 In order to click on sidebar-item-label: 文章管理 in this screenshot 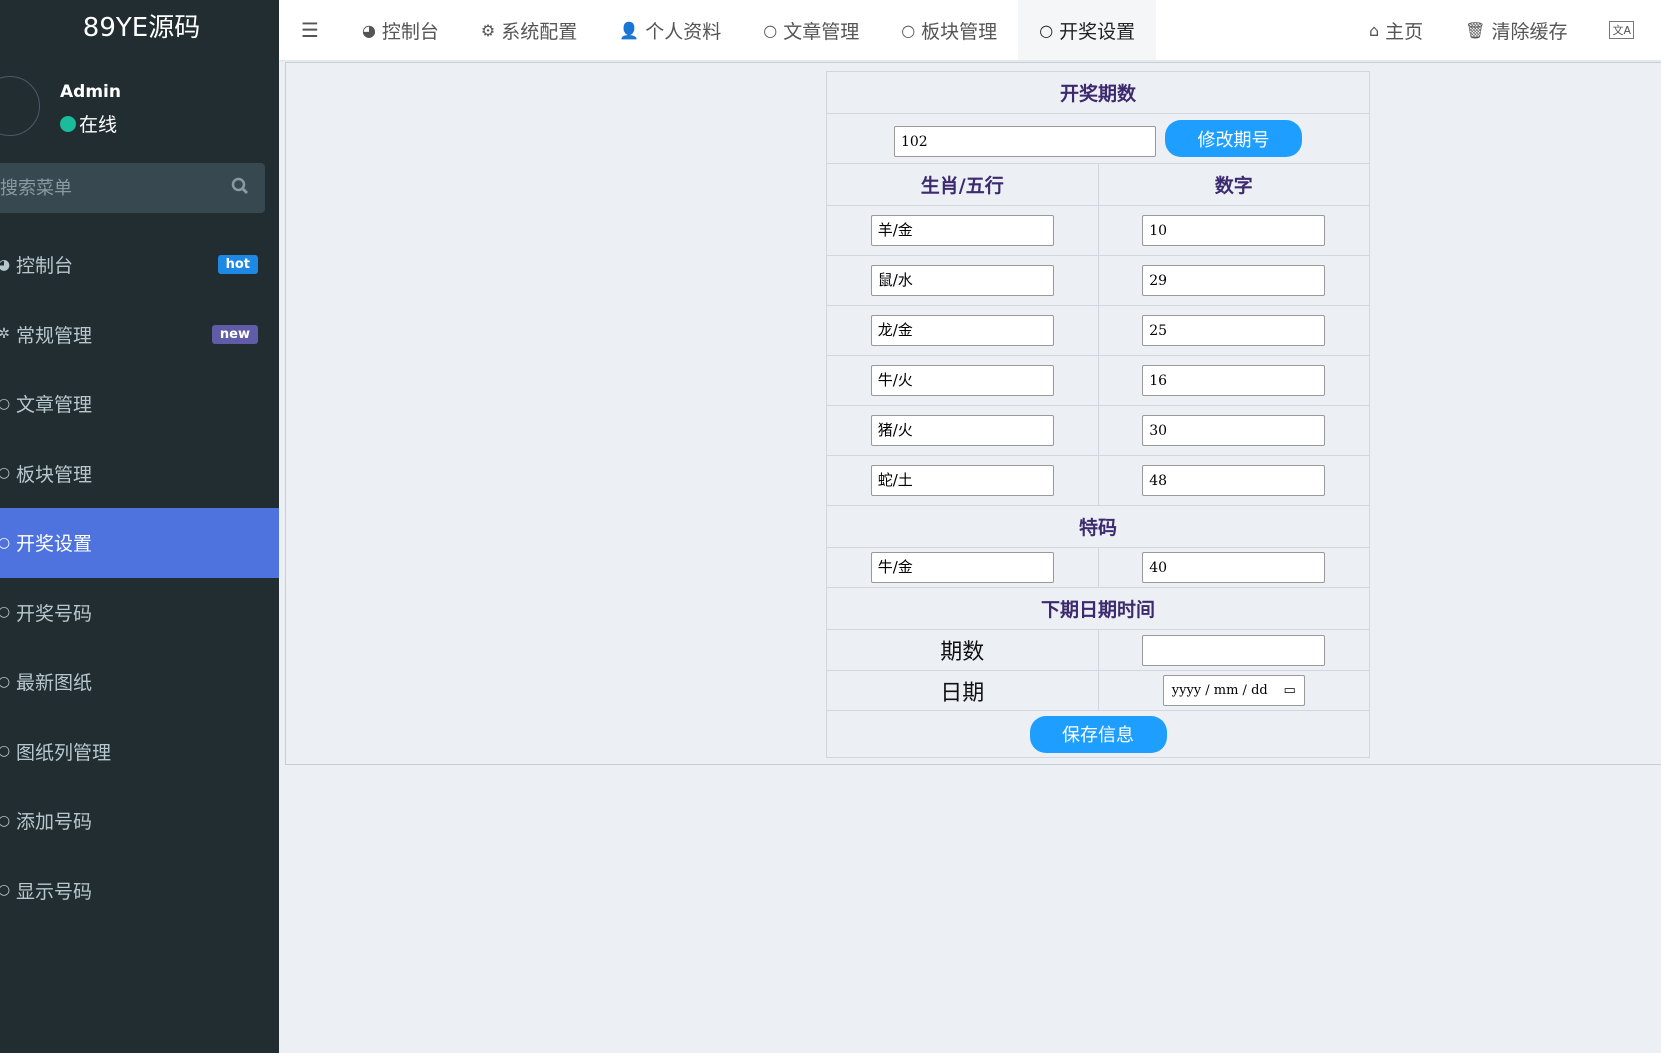, I will do `click(54, 405)`.